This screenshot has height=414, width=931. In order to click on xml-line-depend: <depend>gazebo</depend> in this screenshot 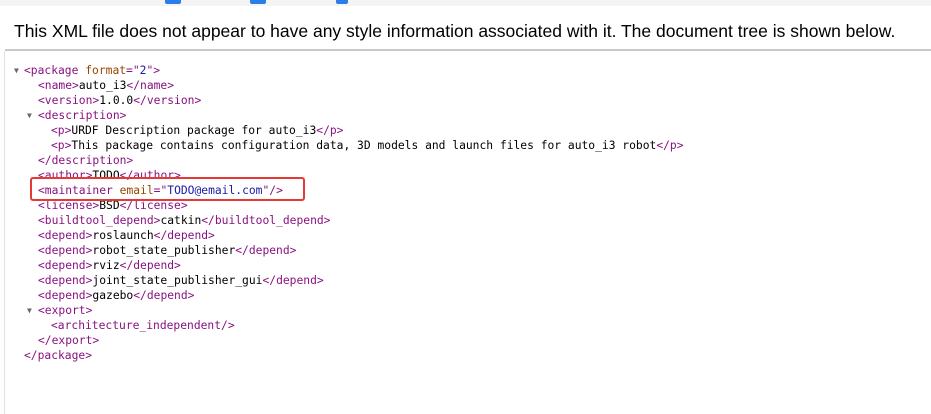, I will do `click(116, 295)`.